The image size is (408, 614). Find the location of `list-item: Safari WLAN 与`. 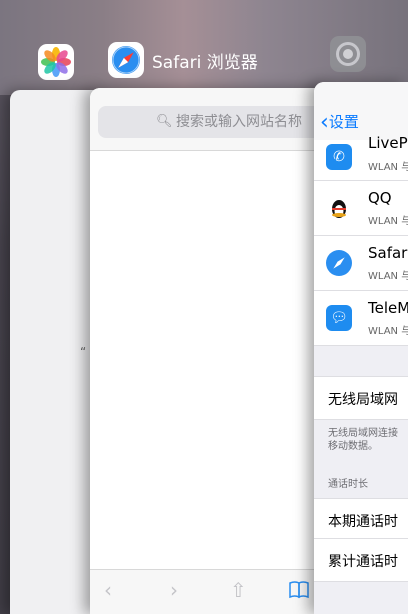

list-item: Safari WLAN 与 is located at coordinates (361, 263).